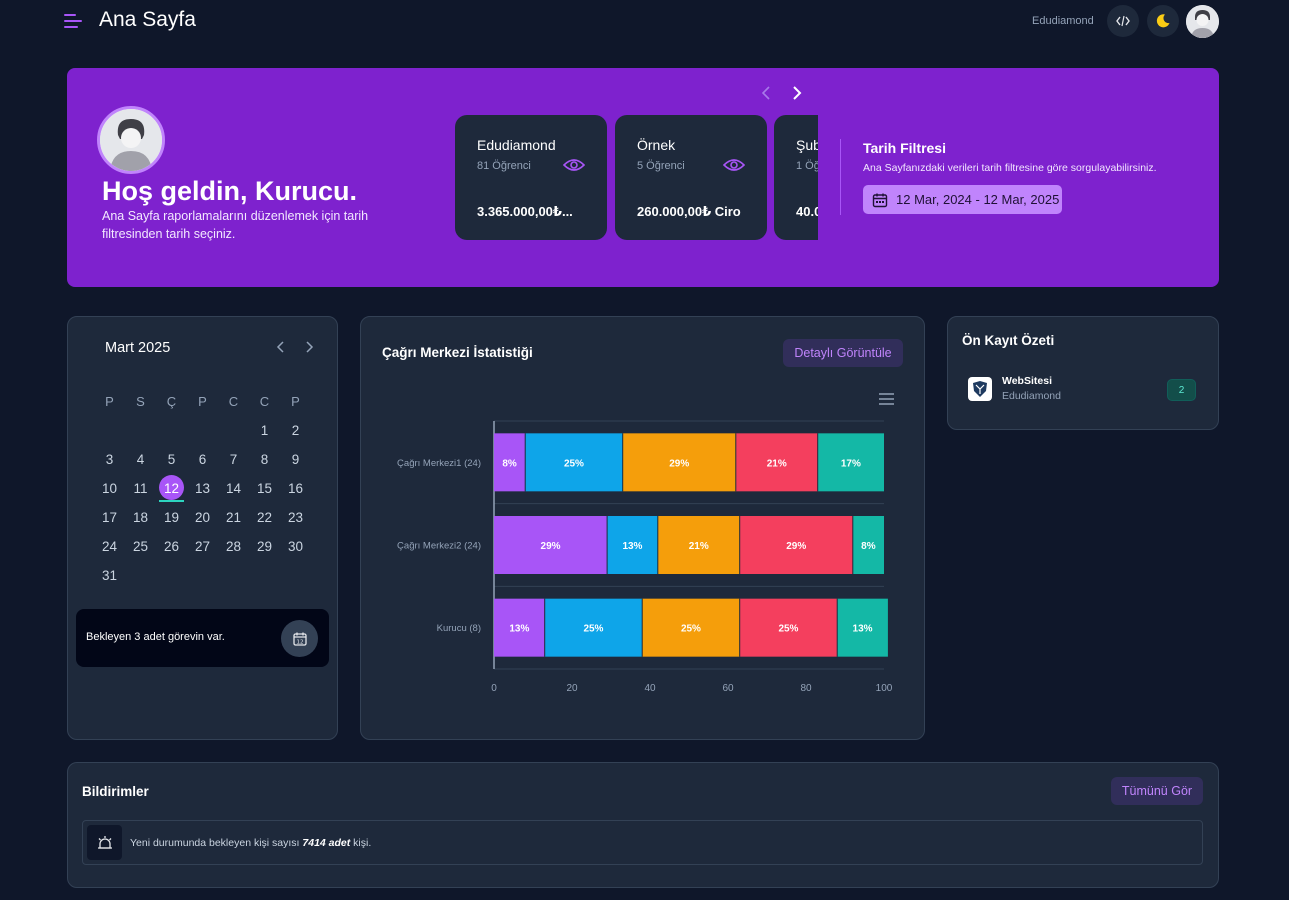  I want to click on pre-registration-panel: Ön Kayıt Özeti WebSitesi Edudiamond 2, so click(1083, 373).